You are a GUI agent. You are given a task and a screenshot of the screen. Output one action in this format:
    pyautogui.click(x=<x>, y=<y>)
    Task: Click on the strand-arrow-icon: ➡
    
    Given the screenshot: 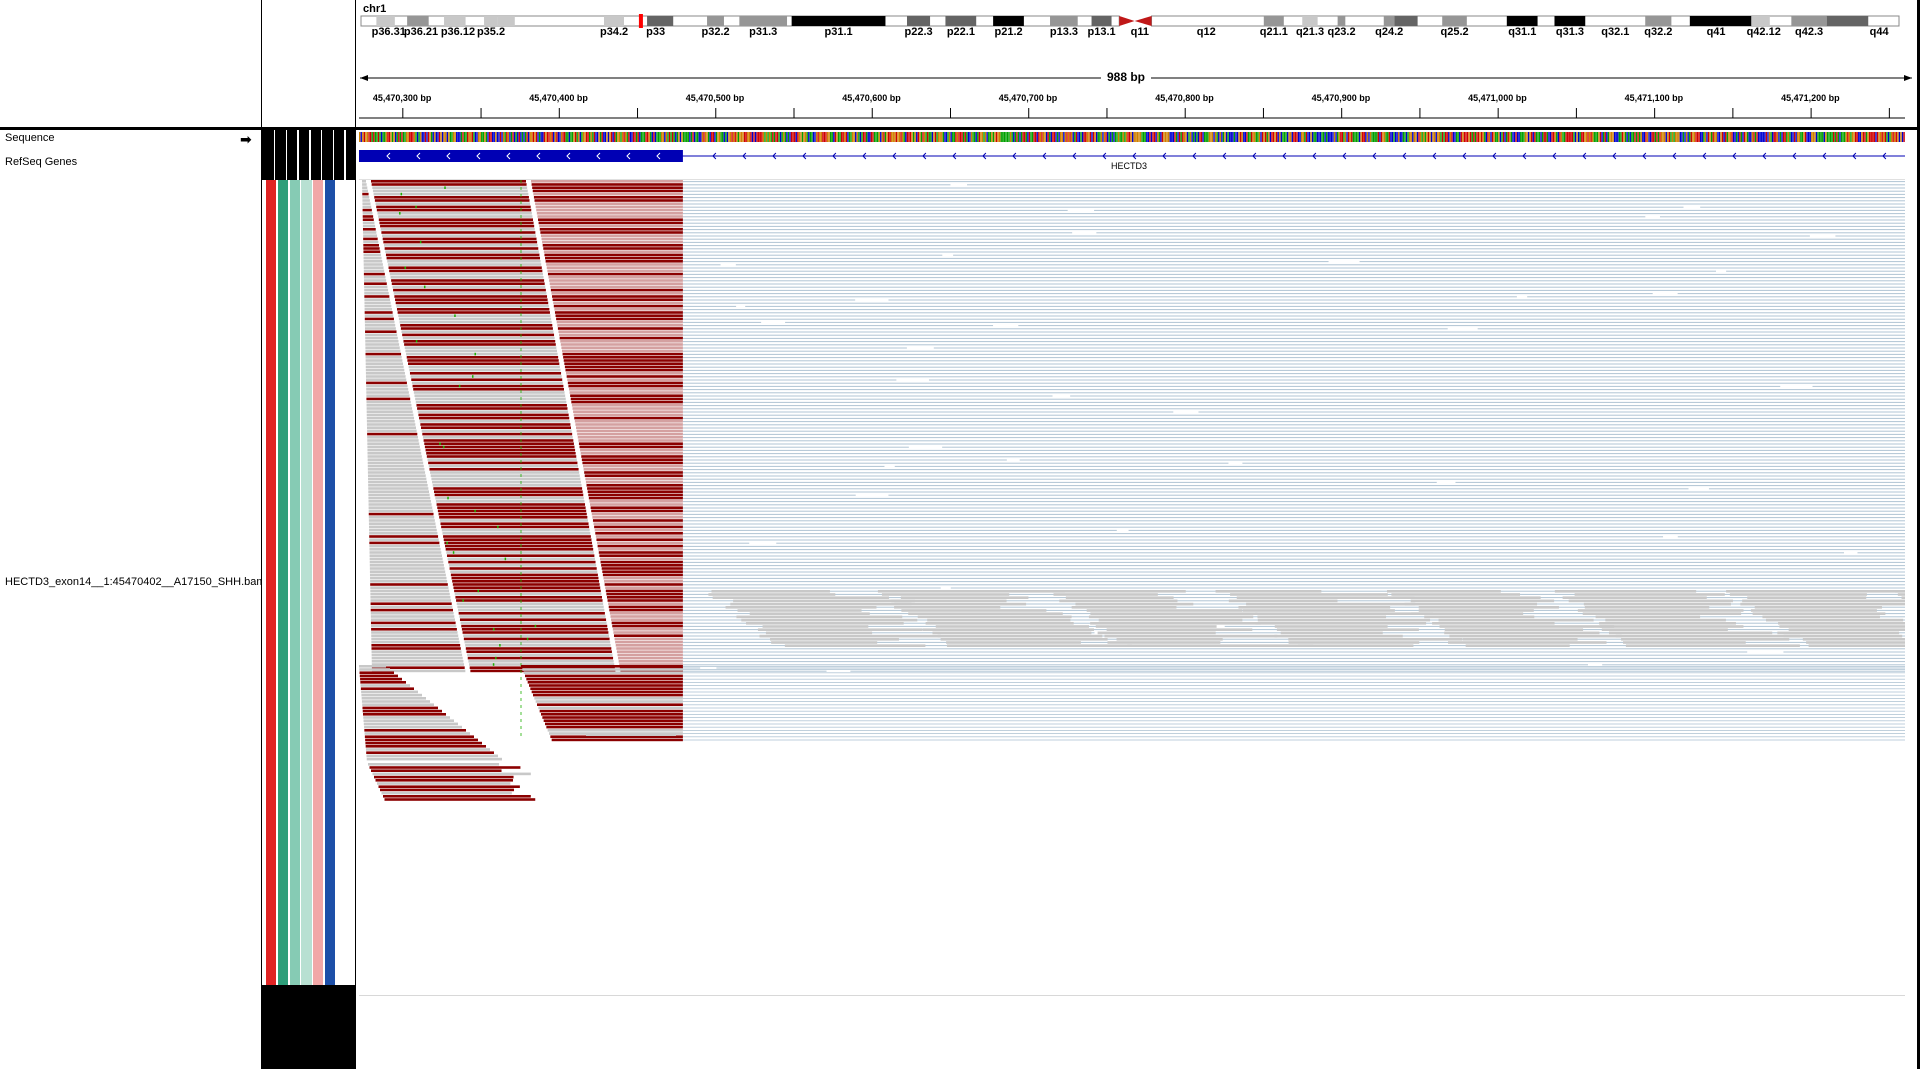 What is the action you would take?
    pyautogui.click(x=246, y=139)
    